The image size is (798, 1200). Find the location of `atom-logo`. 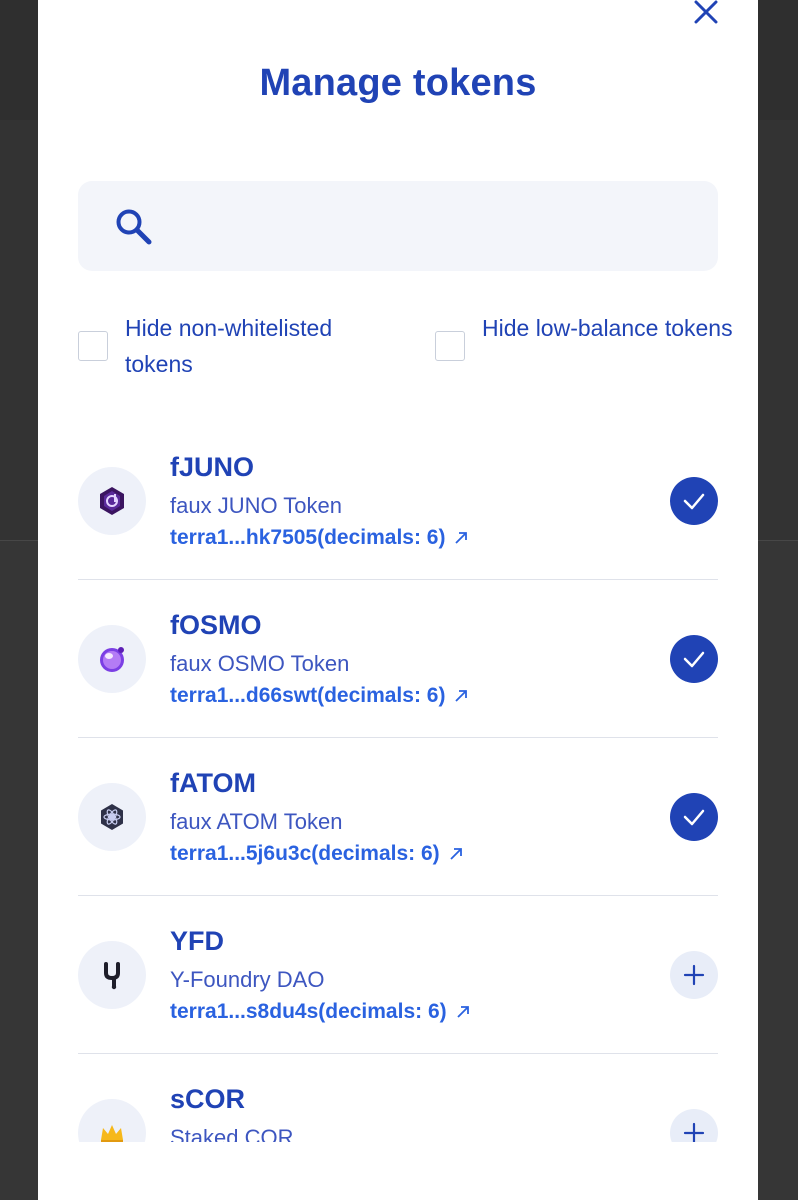

atom-logo is located at coordinates (112, 817).